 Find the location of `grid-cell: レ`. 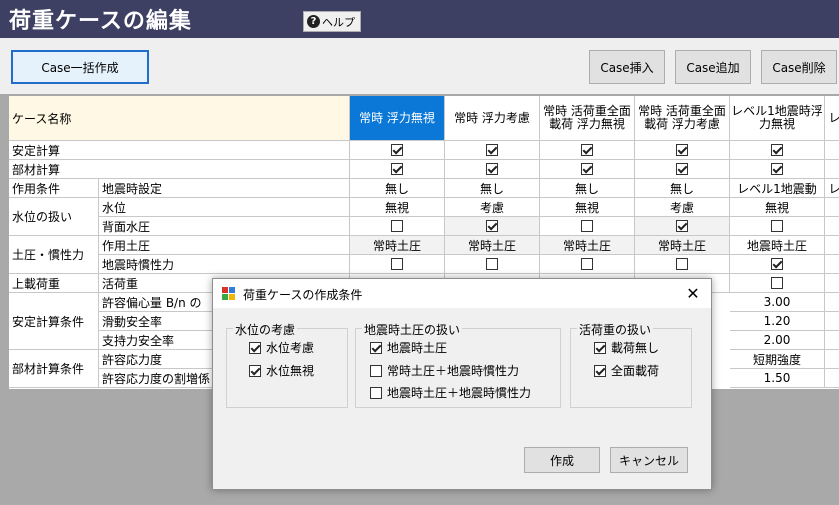

grid-cell: レ is located at coordinates (832, 188).